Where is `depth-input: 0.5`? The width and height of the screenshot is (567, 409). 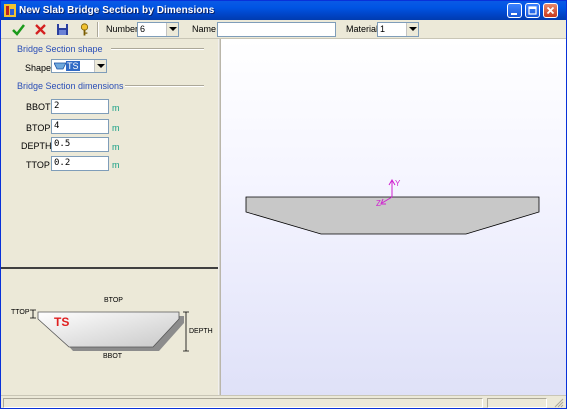
depth-input: 0.5 is located at coordinates (80, 144).